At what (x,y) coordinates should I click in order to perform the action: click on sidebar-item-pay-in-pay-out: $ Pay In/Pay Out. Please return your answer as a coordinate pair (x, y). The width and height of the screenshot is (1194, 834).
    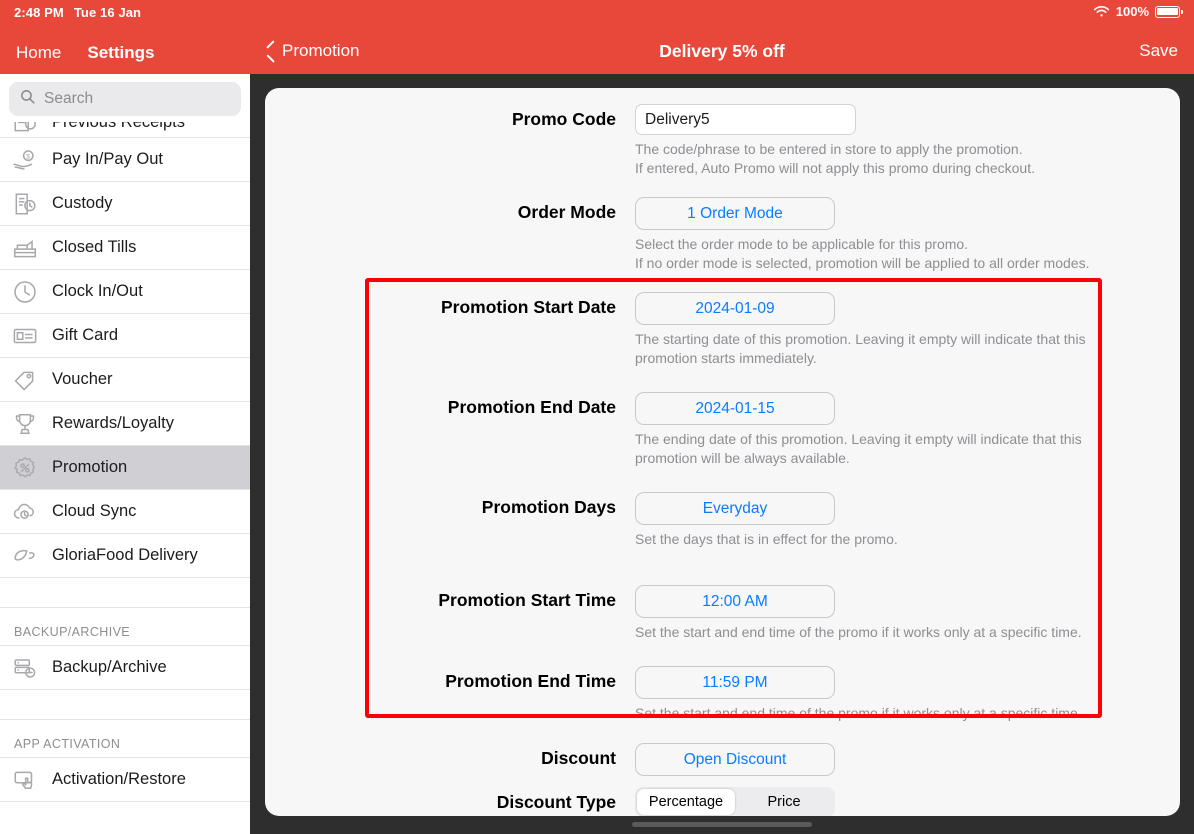
    Looking at the image, I should click on (125, 160).